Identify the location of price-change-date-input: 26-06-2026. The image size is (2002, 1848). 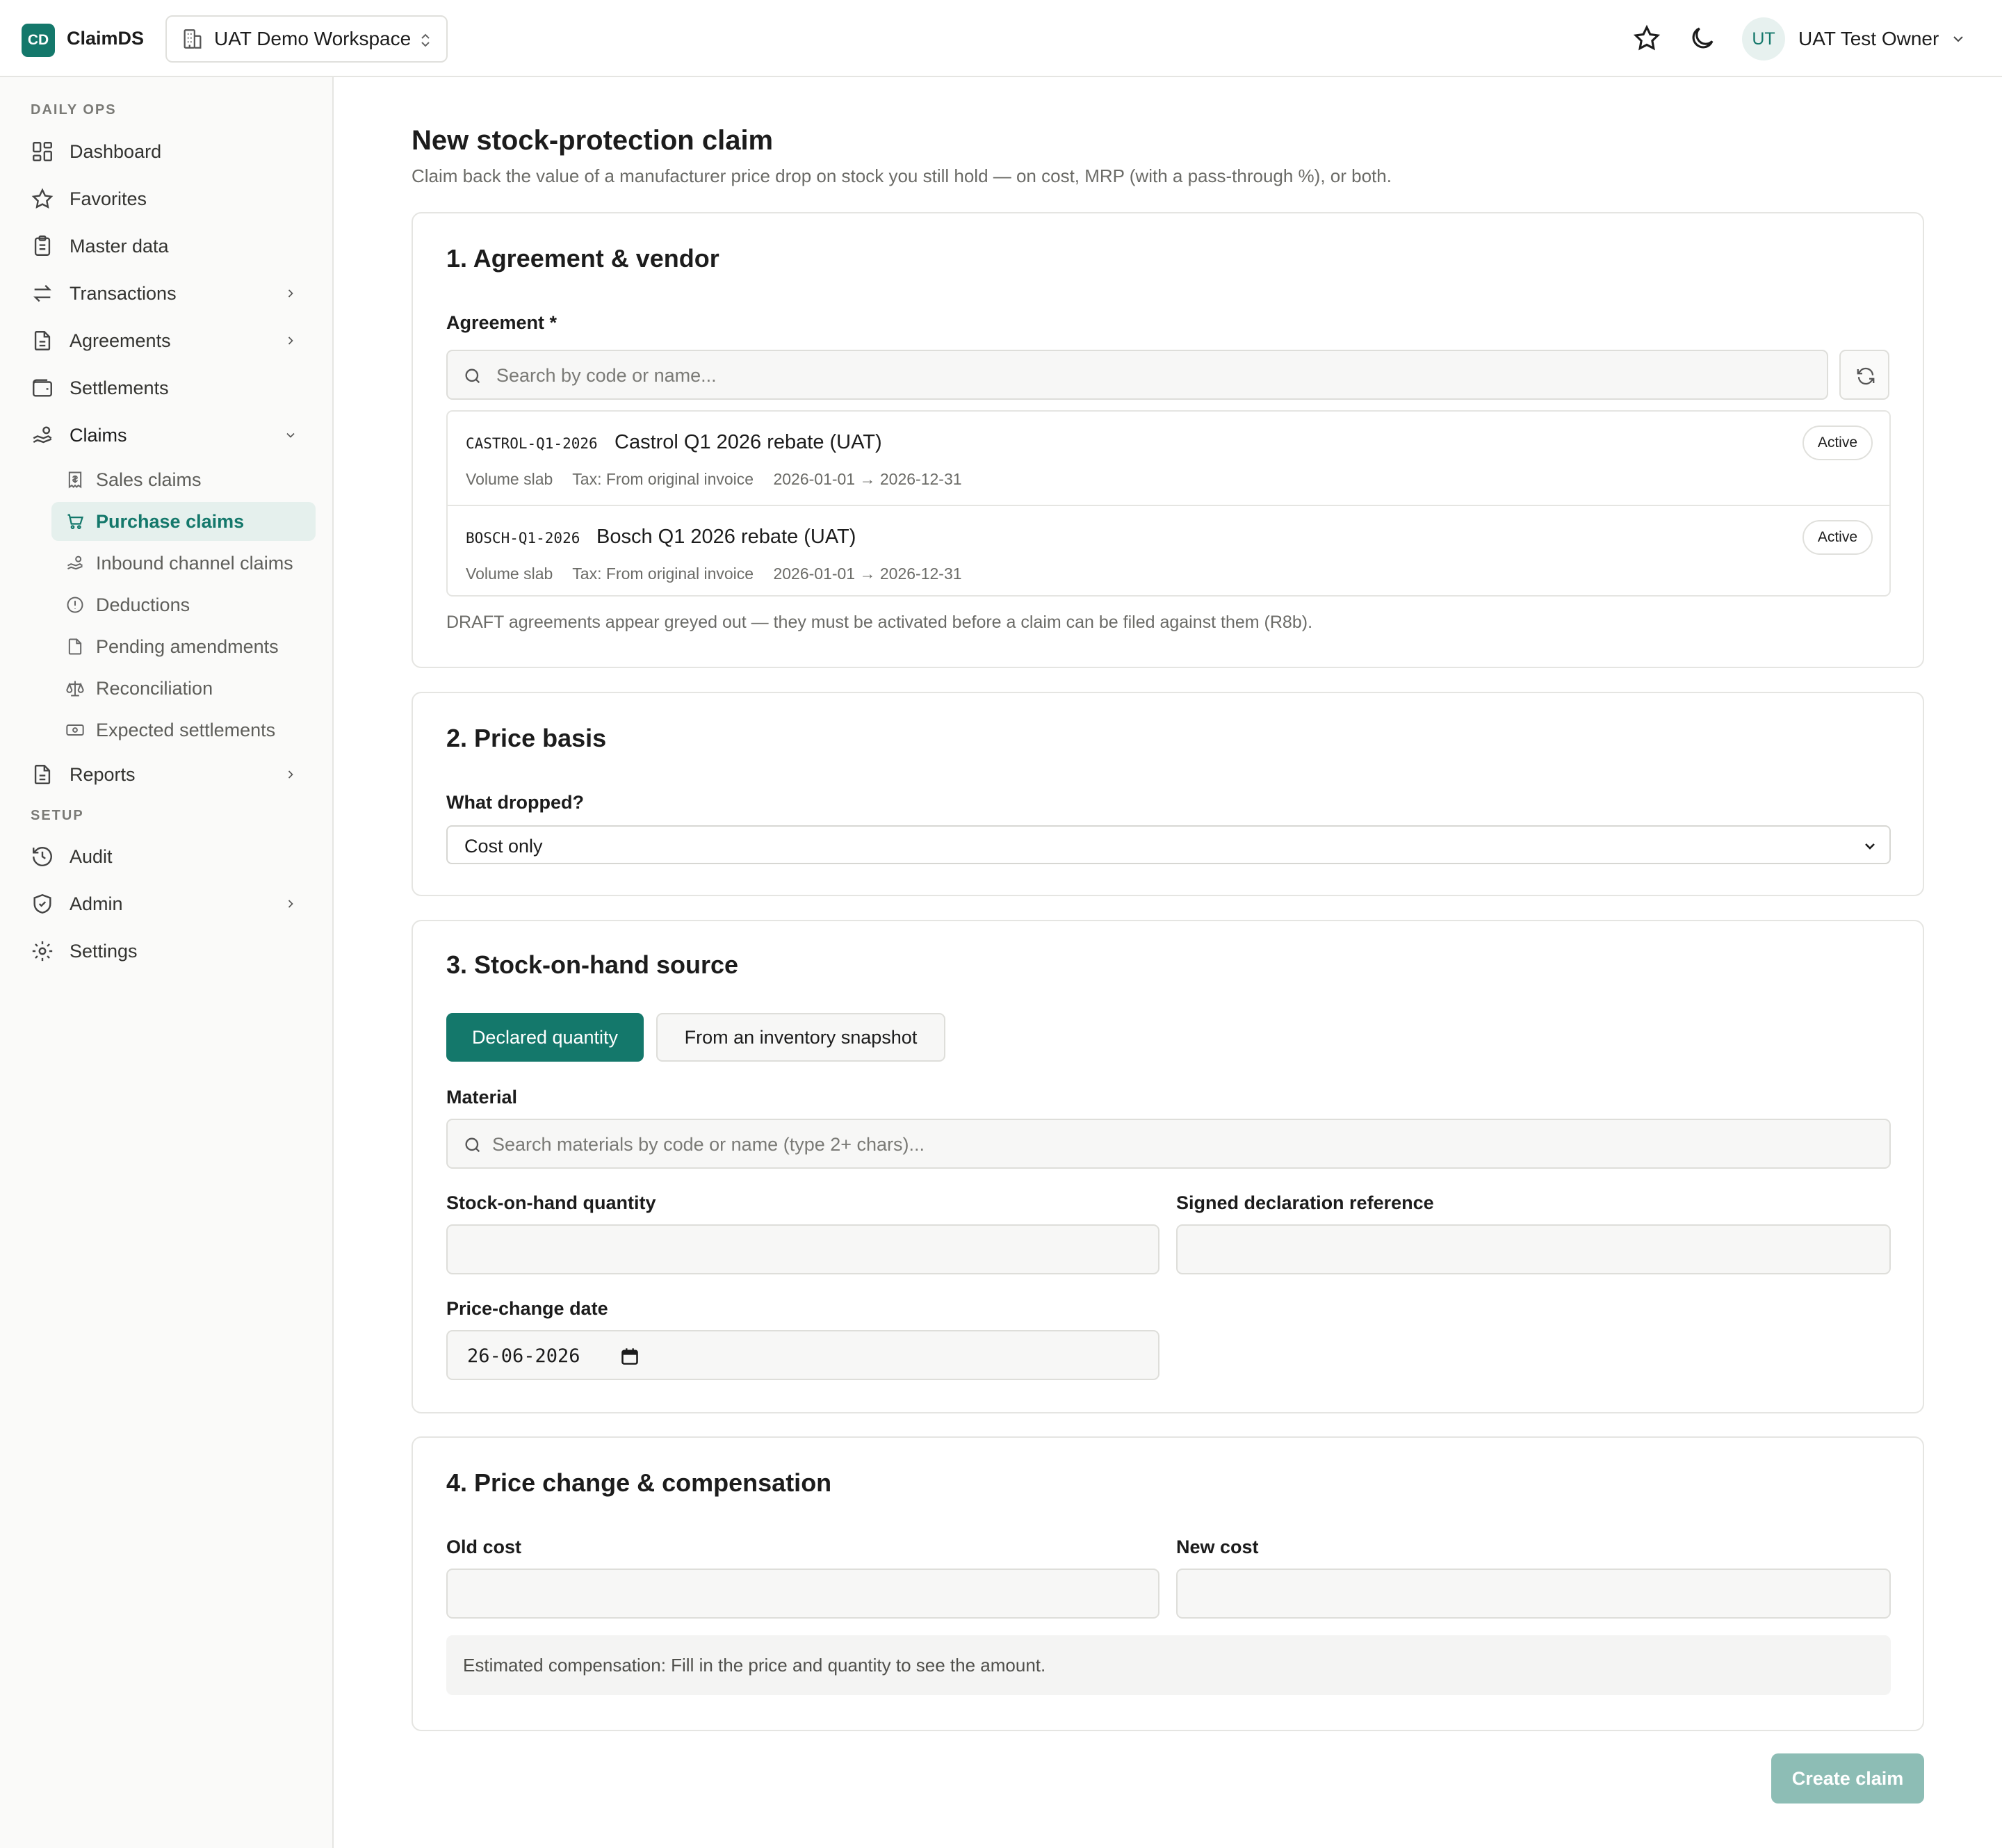
(802, 1355).